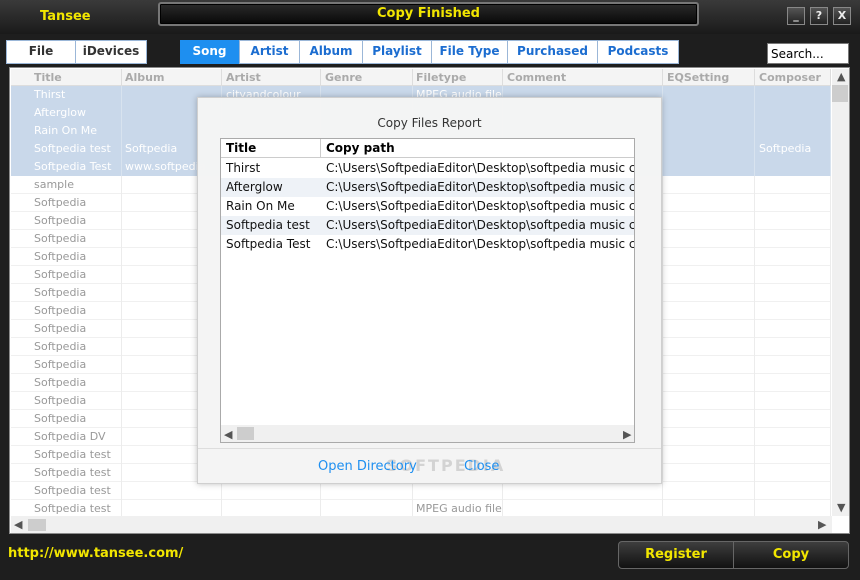  What do you see at coordinates (367, 466) in the screenshot?
I see `open-directory-link: Open Directory` at bounding box center [367, 466].